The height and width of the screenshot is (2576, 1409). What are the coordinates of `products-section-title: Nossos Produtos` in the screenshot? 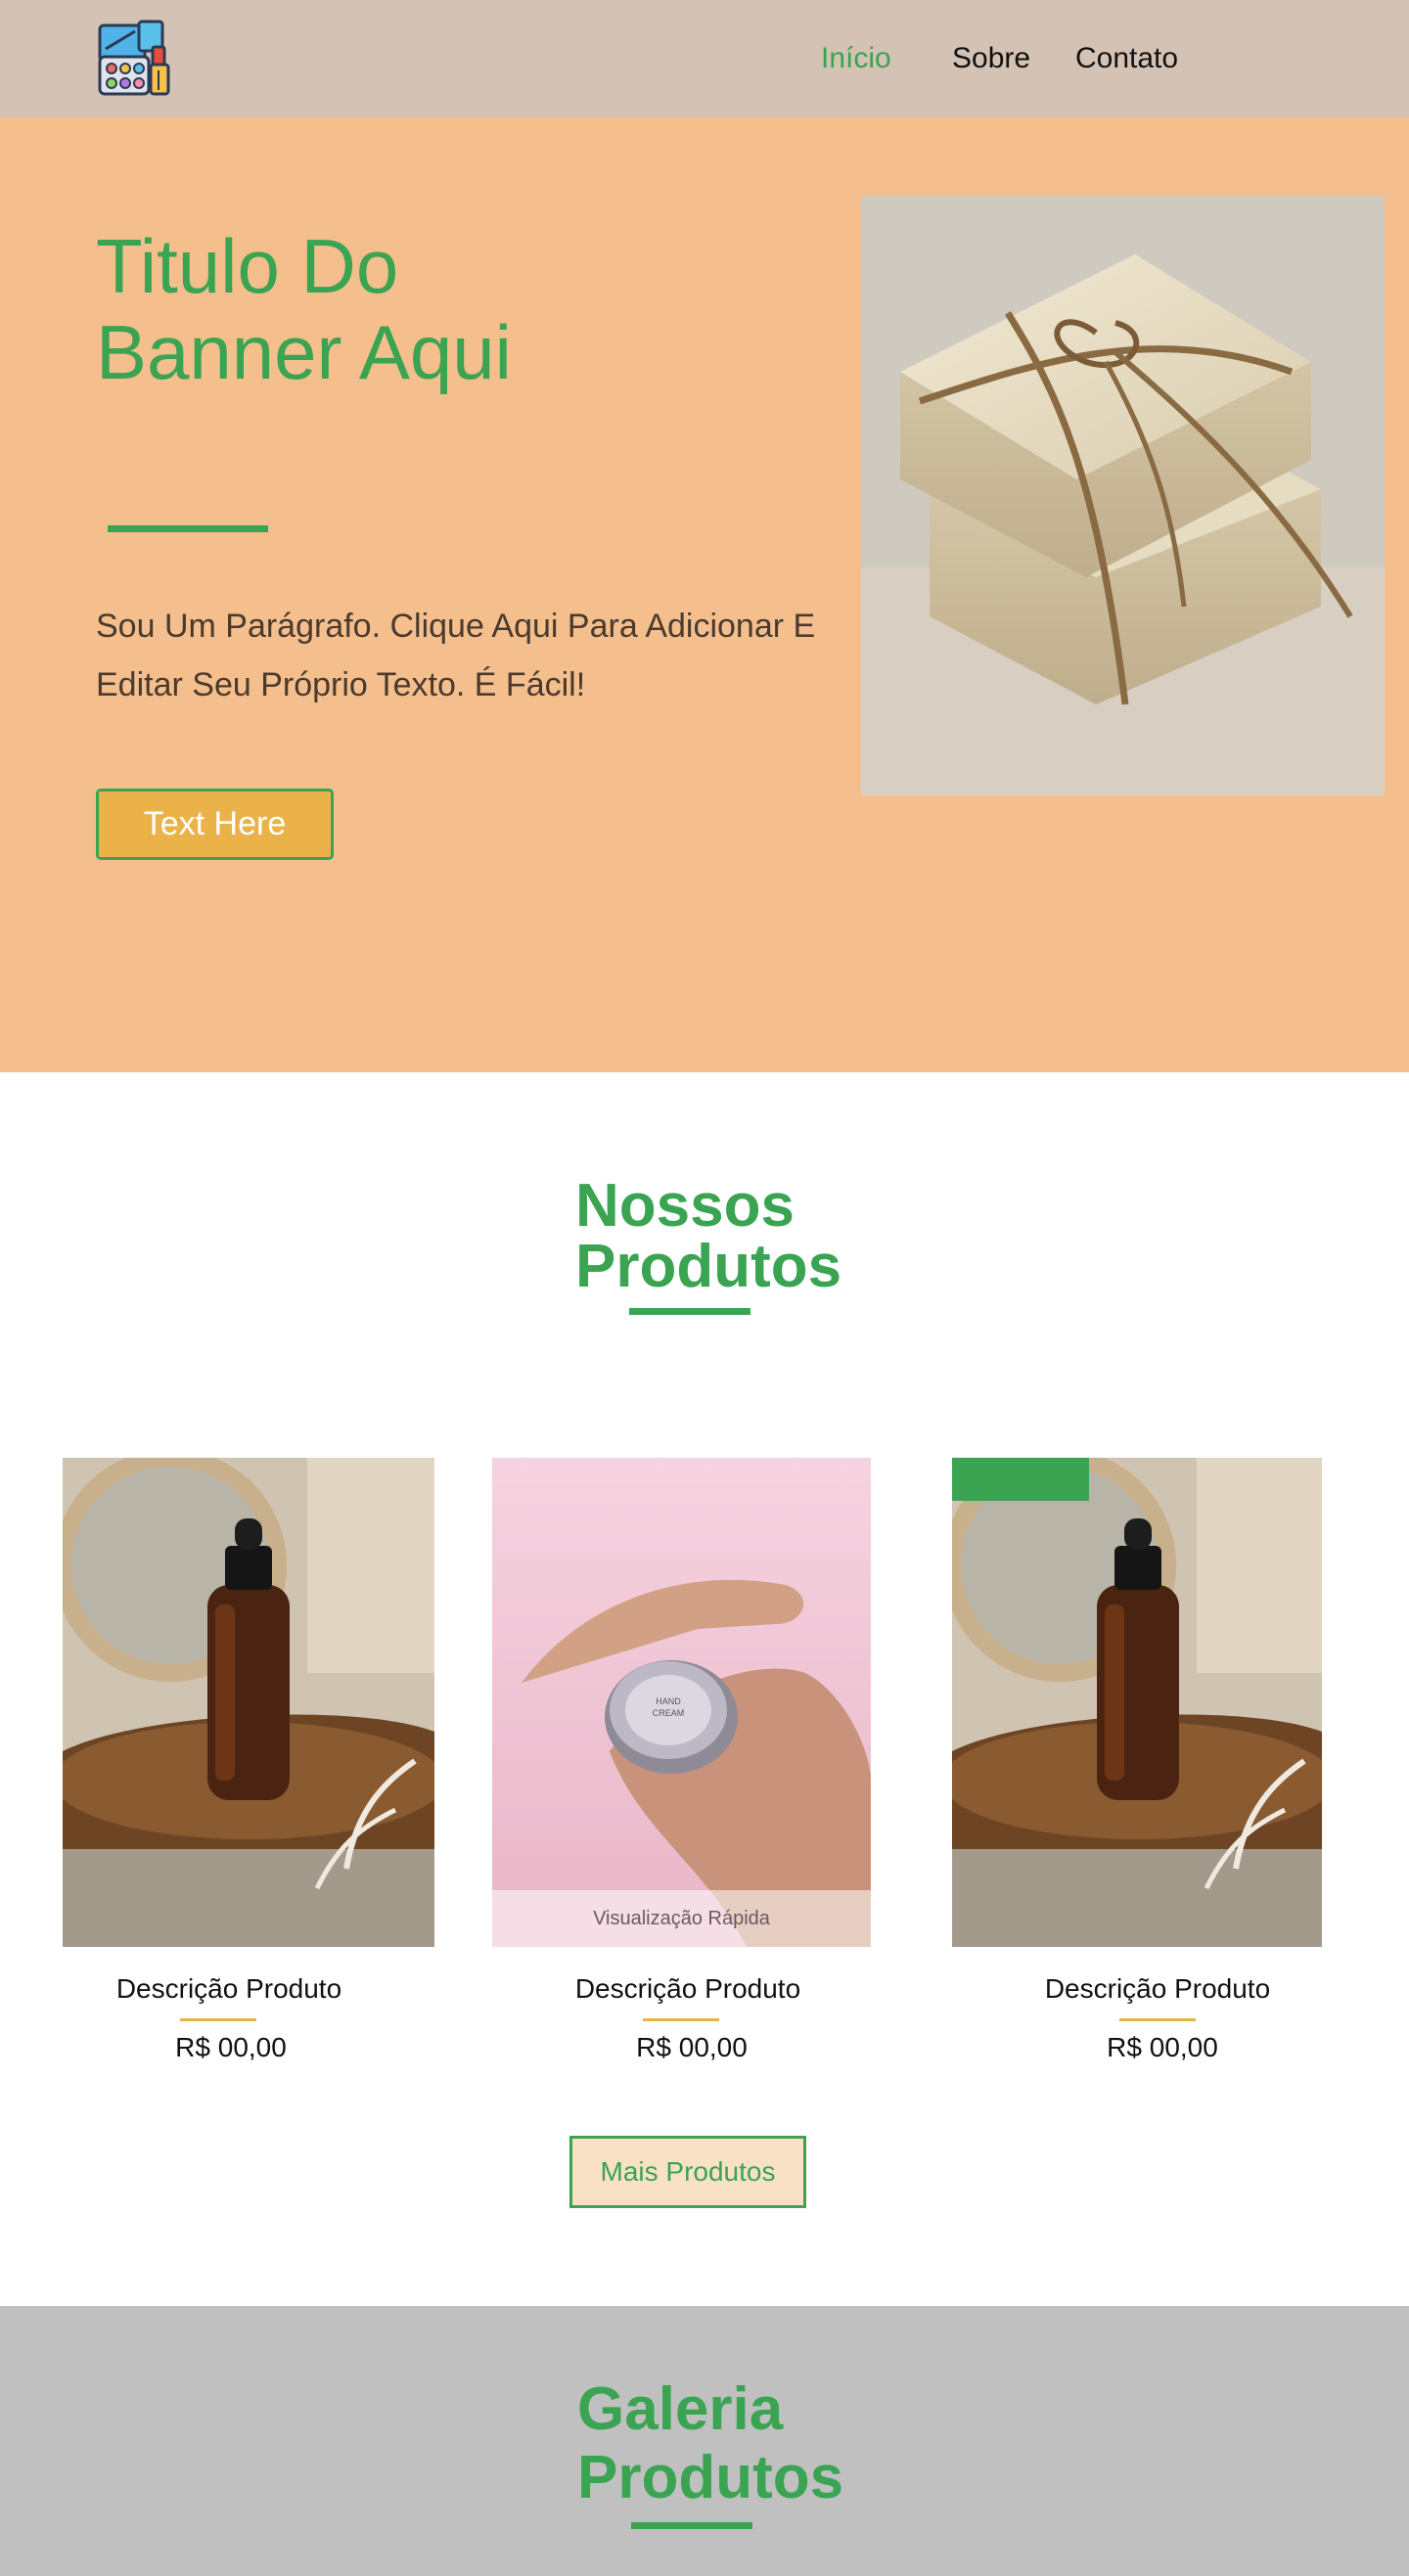 It's located at (712, 1236).